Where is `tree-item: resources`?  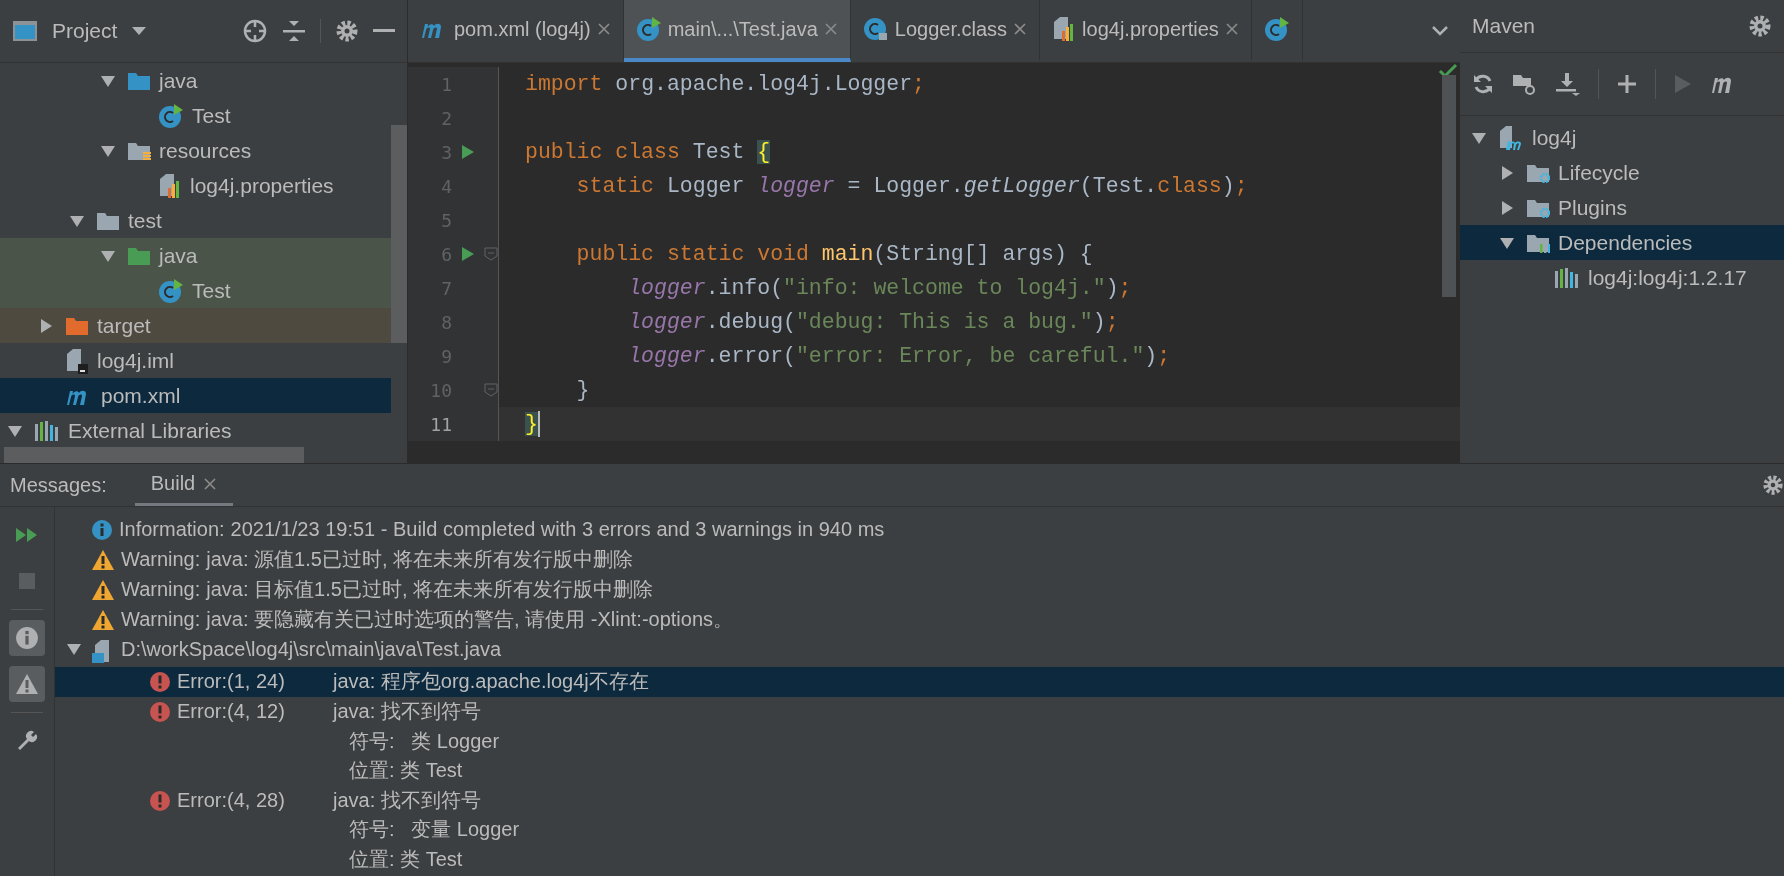 tree-item: resources is located at coordinates (195, 150).